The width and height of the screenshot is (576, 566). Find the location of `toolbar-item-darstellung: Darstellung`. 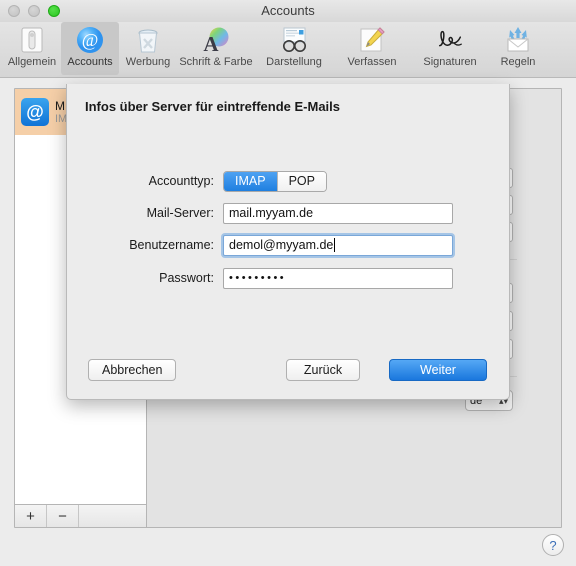

toolbar-item-darstellung: Darstellung is located at coordinates (294, 48).